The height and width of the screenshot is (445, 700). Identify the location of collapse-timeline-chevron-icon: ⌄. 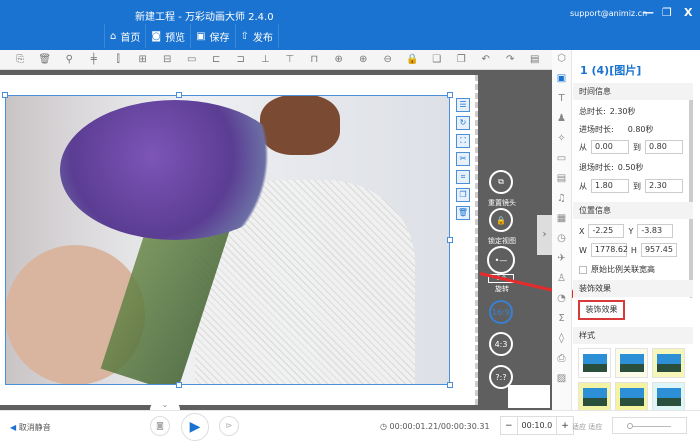
(165, 405).